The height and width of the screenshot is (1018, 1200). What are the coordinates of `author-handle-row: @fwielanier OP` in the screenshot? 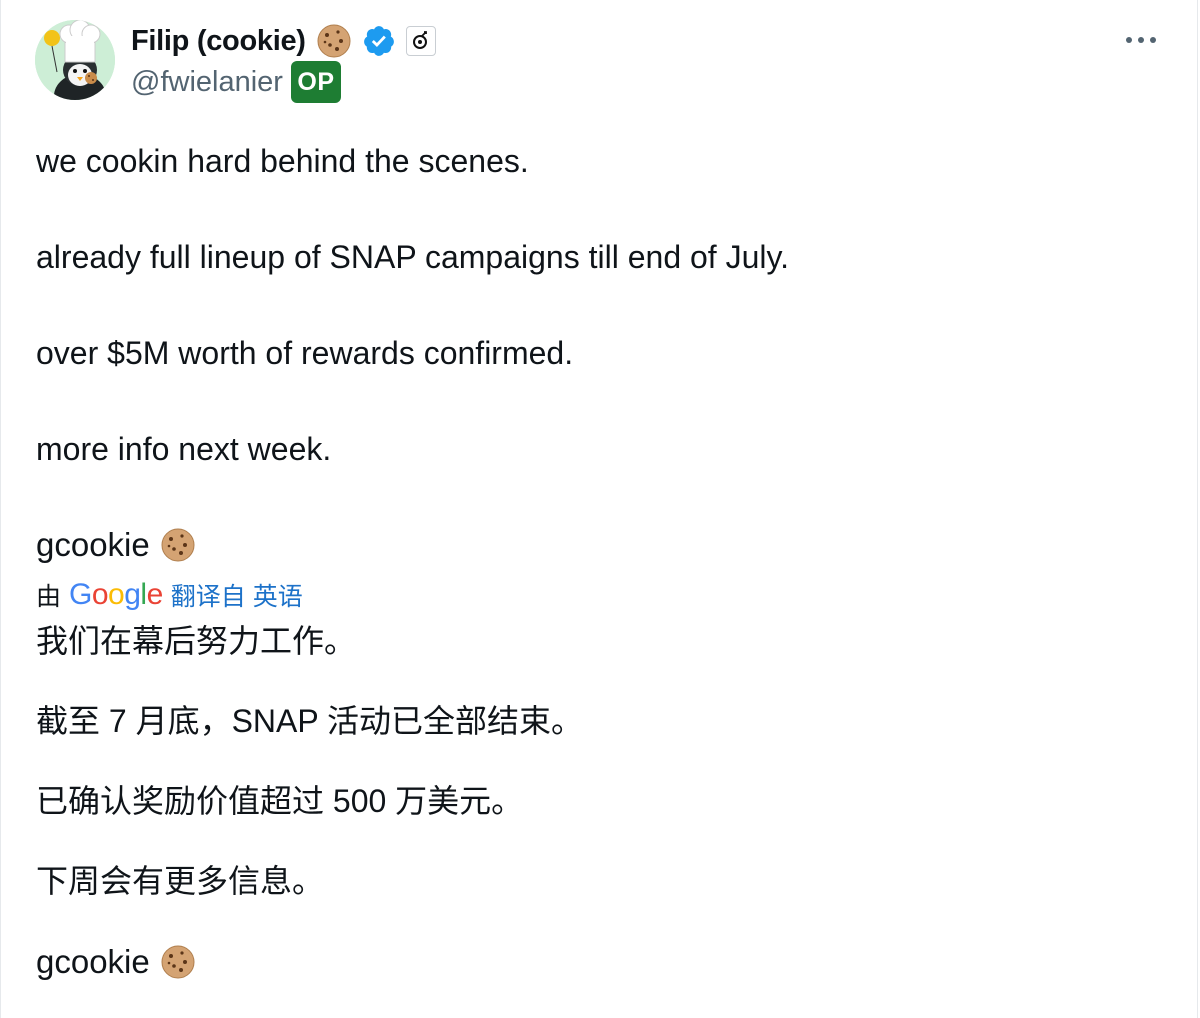 It's located at (236, 82).